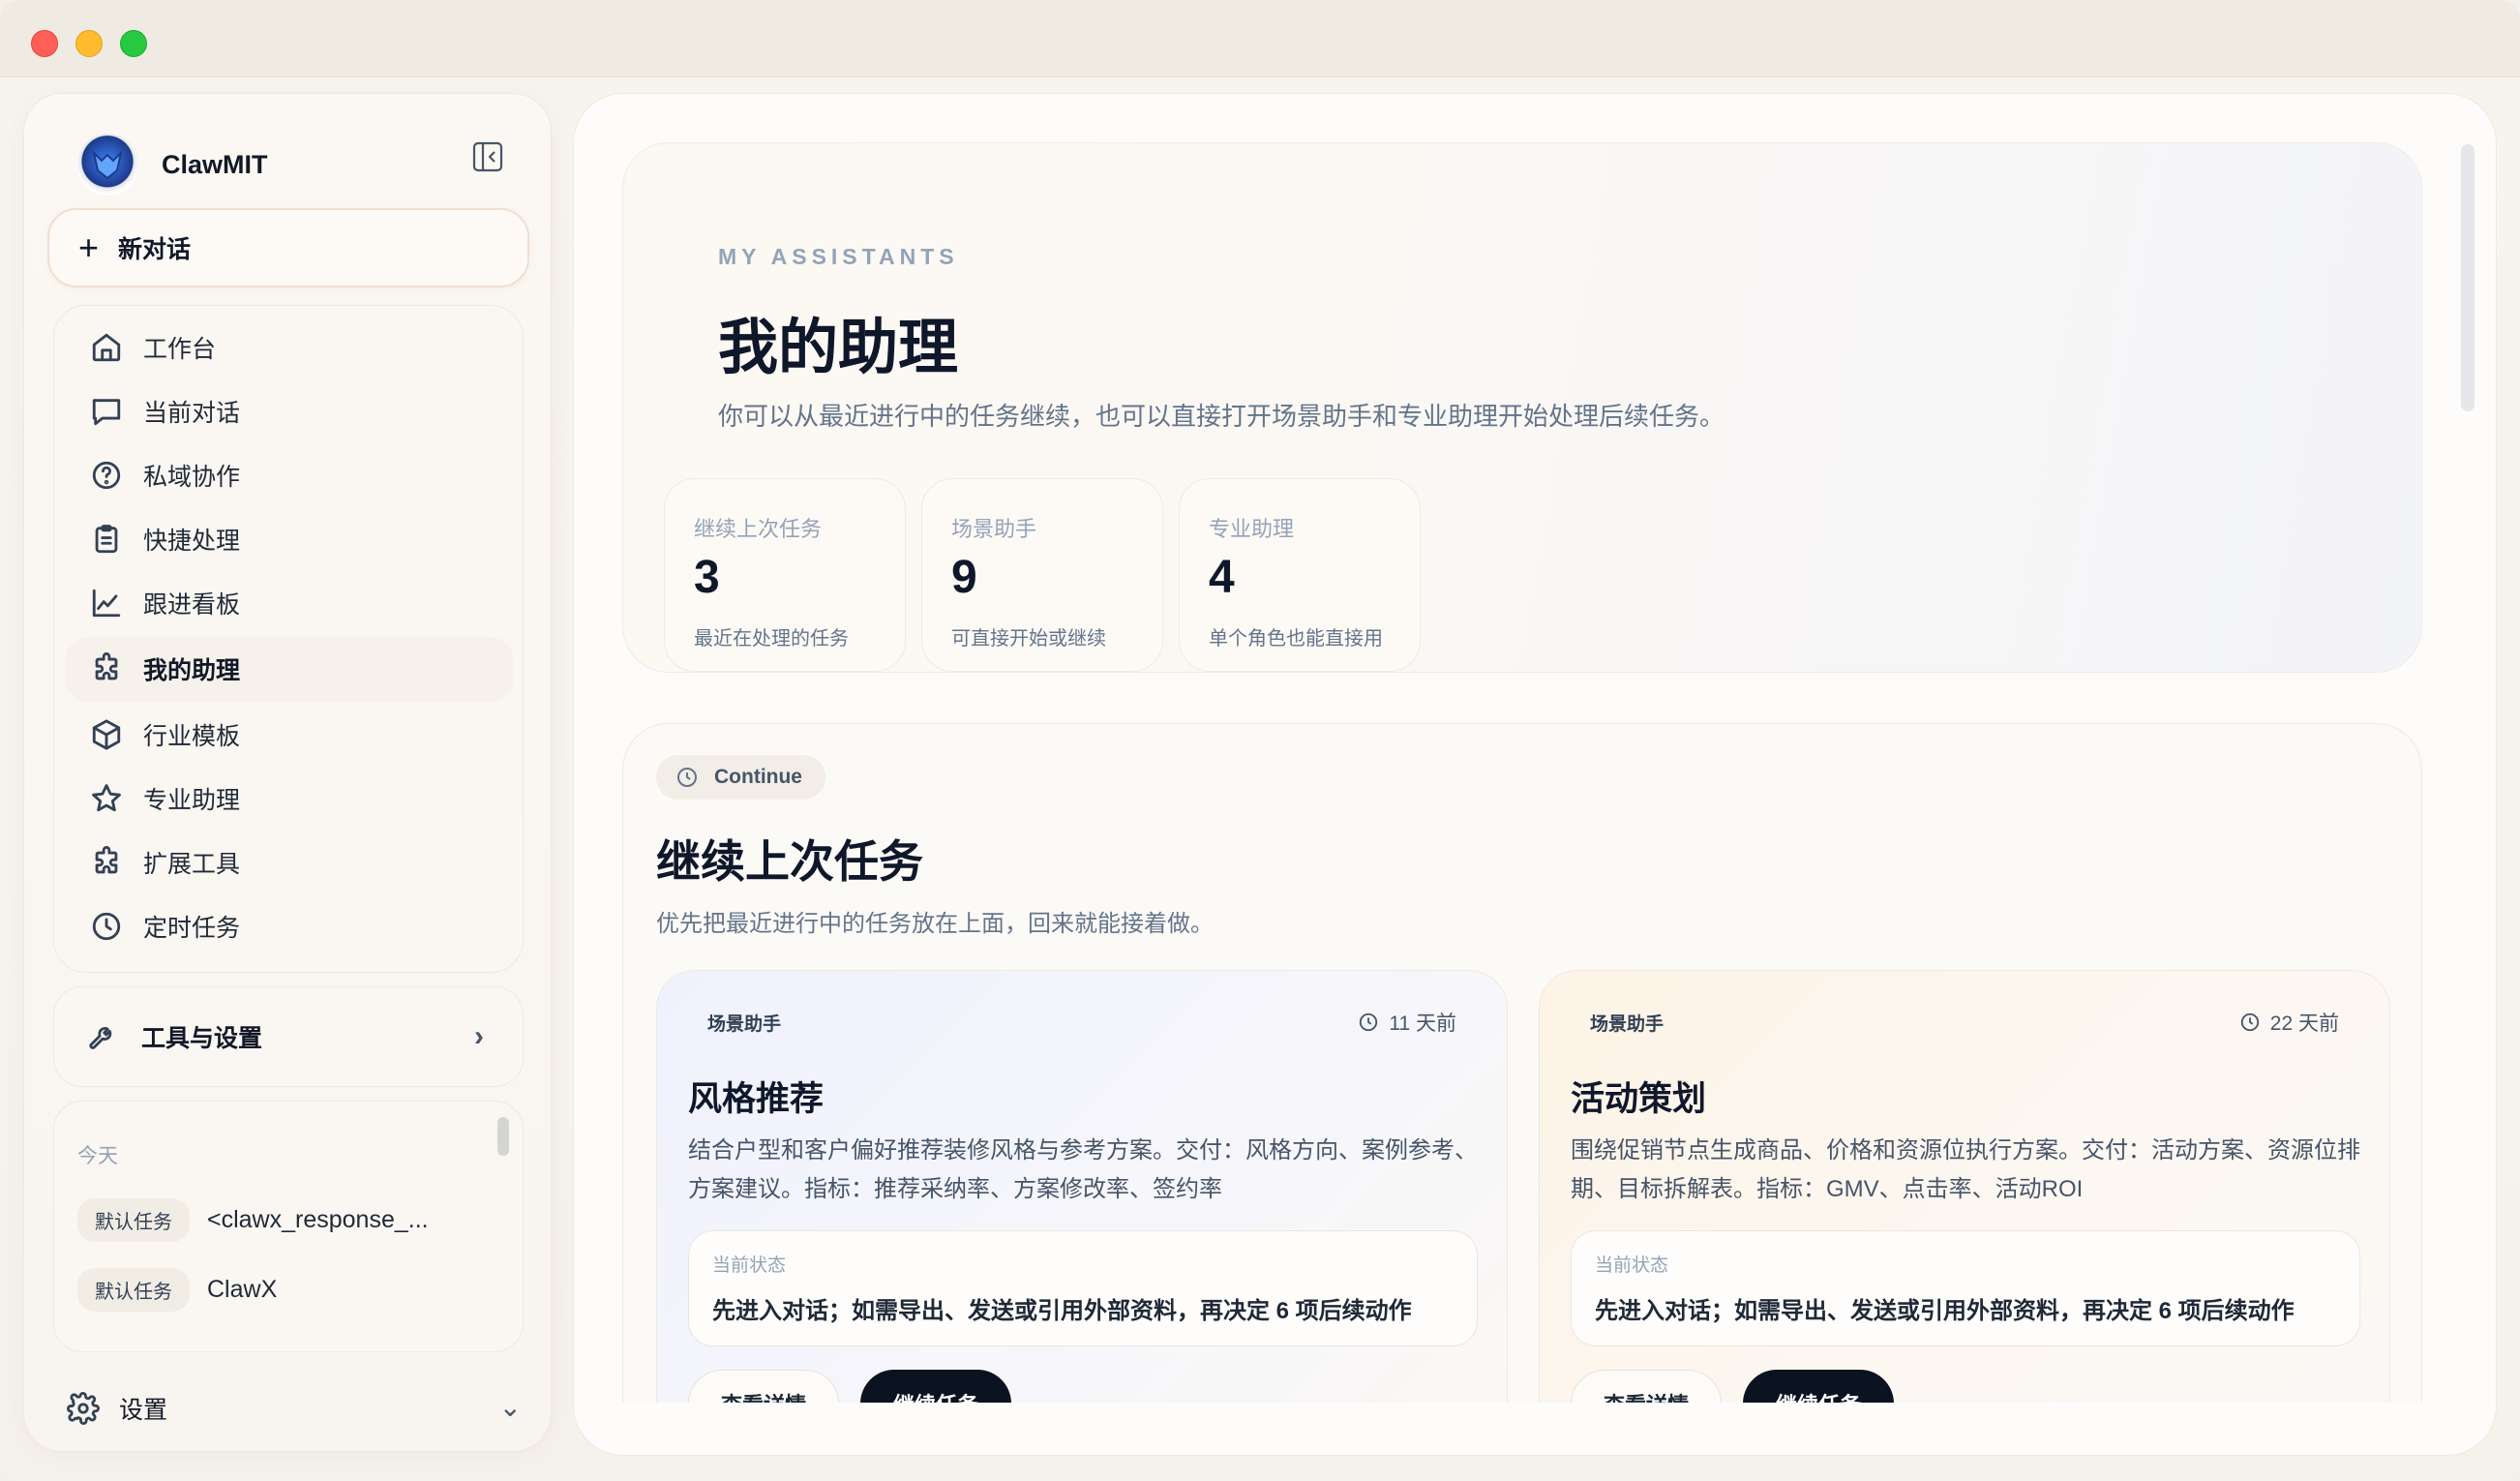  Describe the element at coordinates (994, 529) in the screenshot. I see `stat-label: 场景助手` at that location.